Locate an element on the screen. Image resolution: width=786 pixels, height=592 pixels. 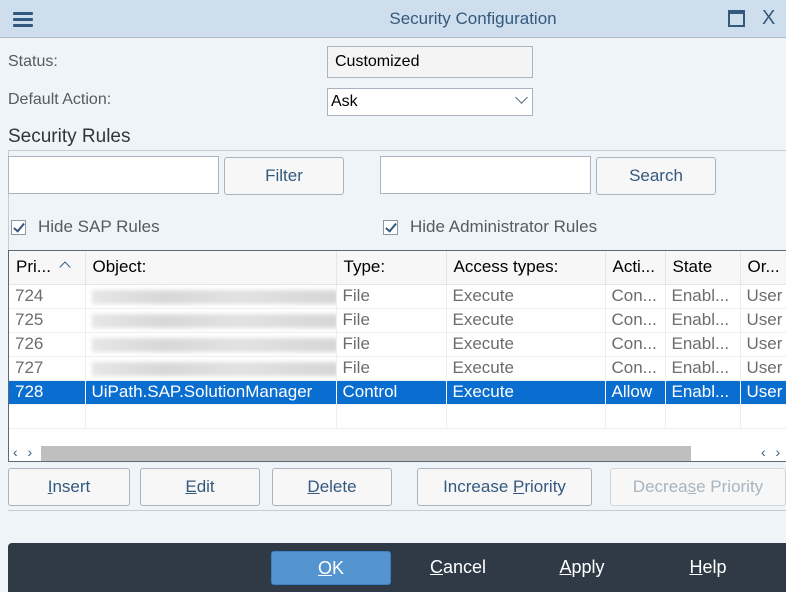
column-header-type: Type: is located at coordinates (391, 268).